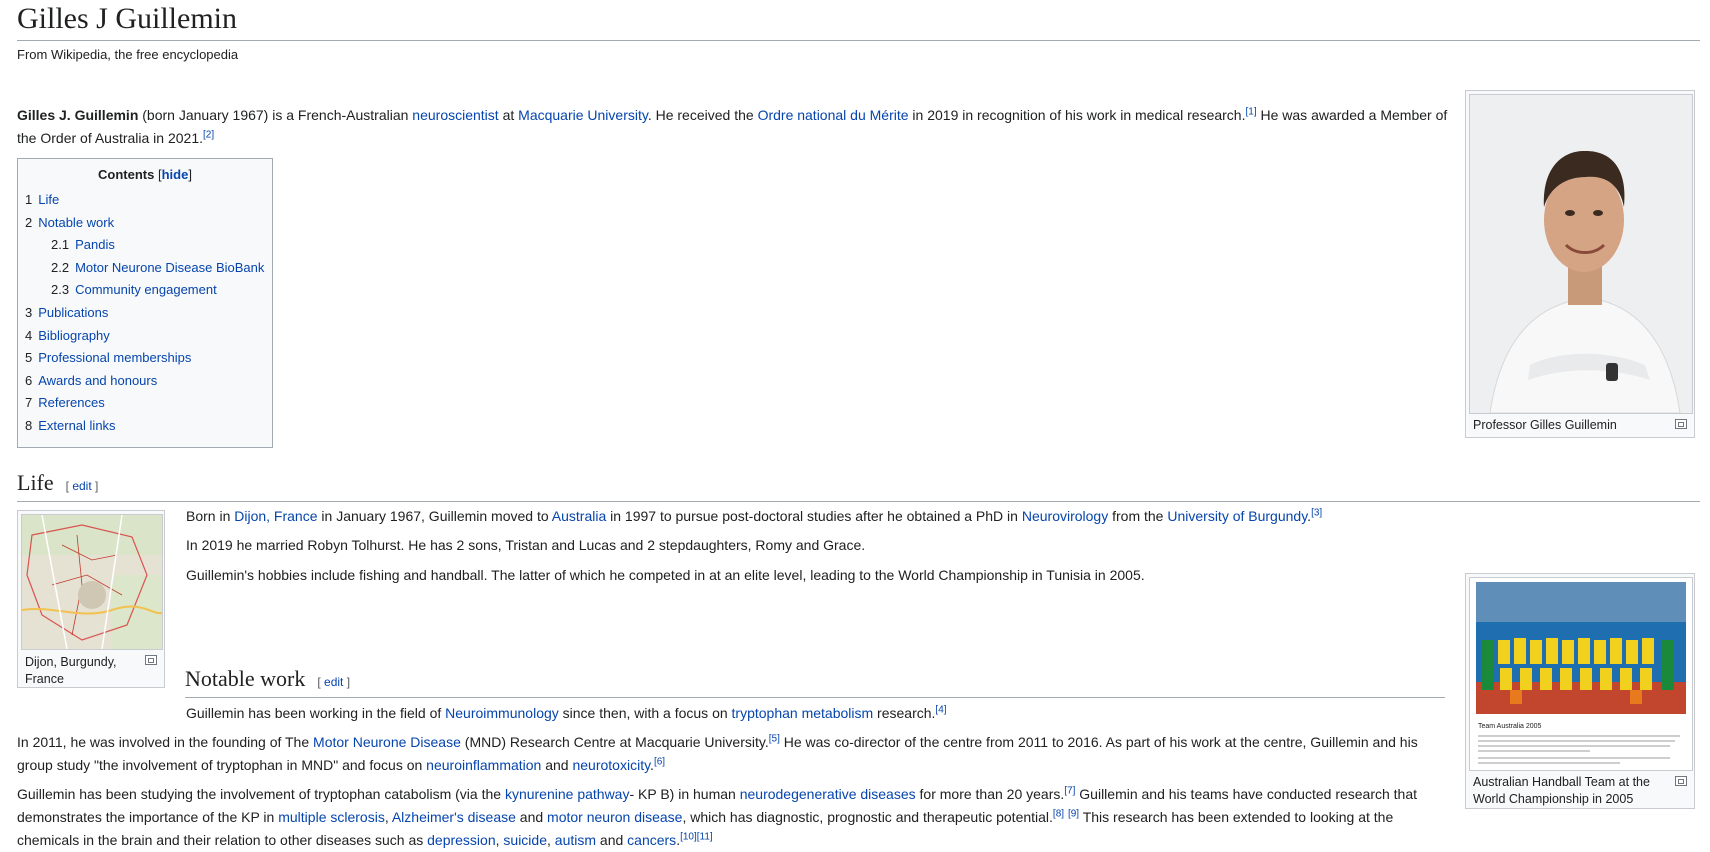 This screenshot has height=852, width=1710. What do you see at coordinates (774, 738) in the screenshot?
I see `ref-5: [5]` at bounding box center [774, 738].